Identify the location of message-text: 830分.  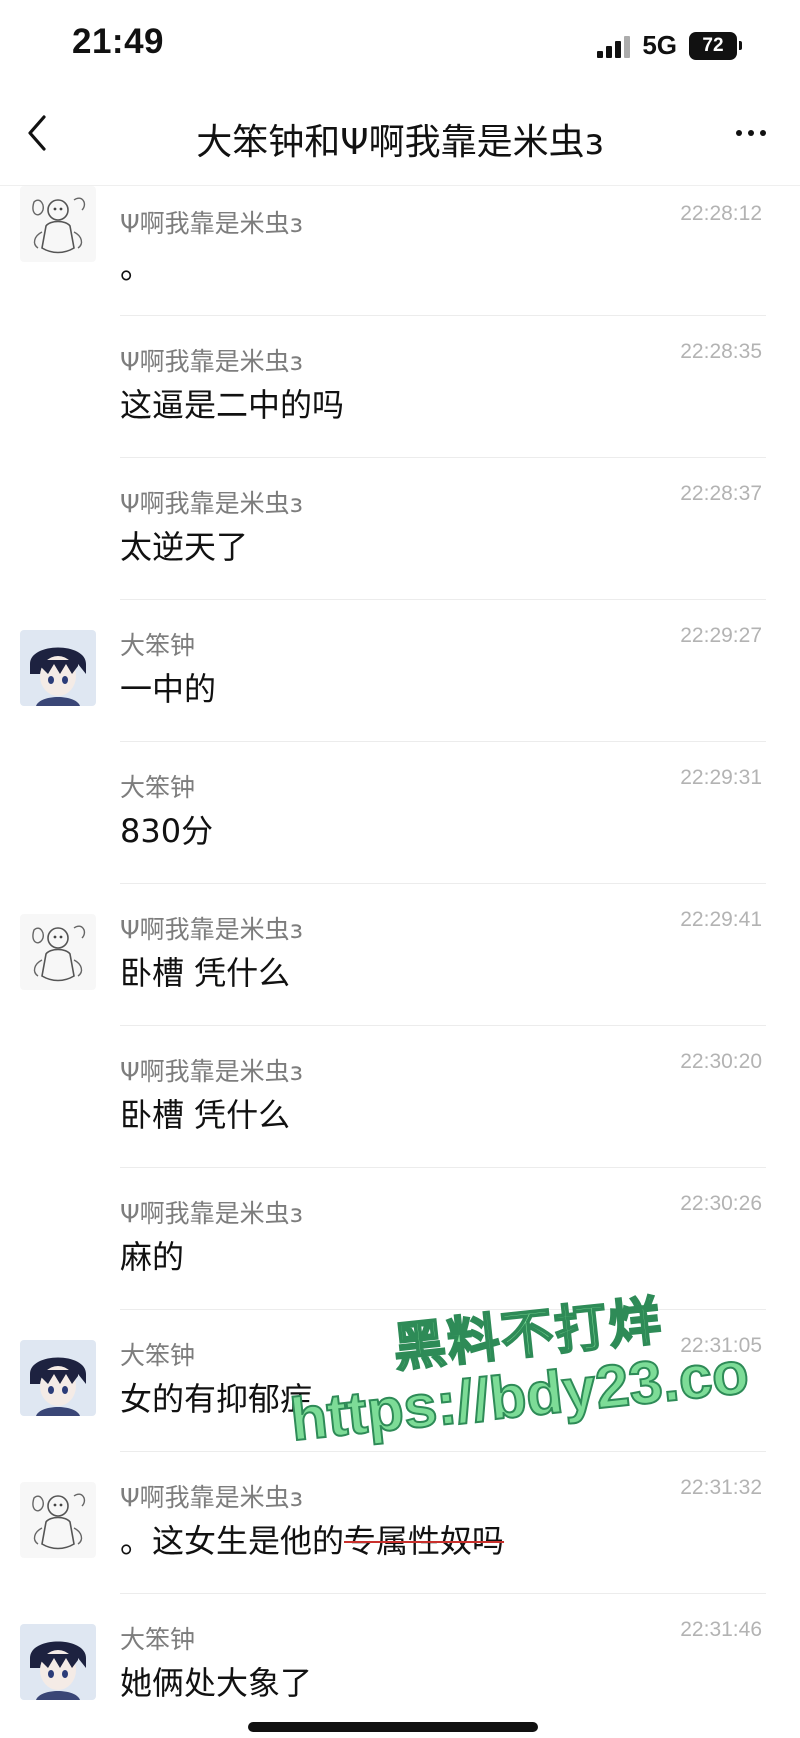
(167, 831).